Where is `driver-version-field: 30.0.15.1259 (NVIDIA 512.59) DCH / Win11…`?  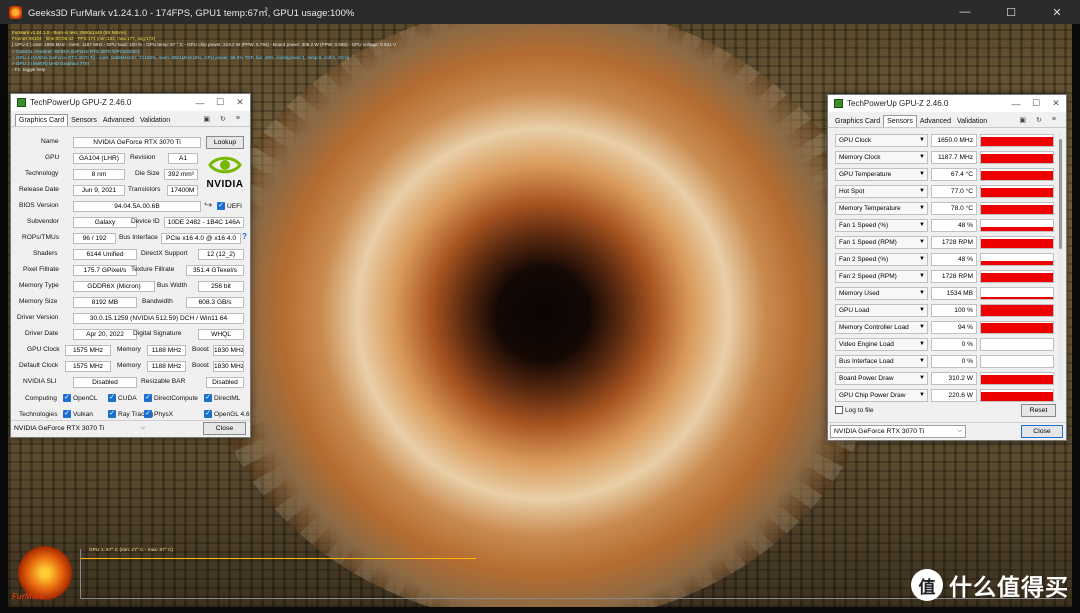 driver-version-field: 30.0.15.1259 (NVIDIA 512.59) DCH / Win11… is located at coordinates (158, 318).